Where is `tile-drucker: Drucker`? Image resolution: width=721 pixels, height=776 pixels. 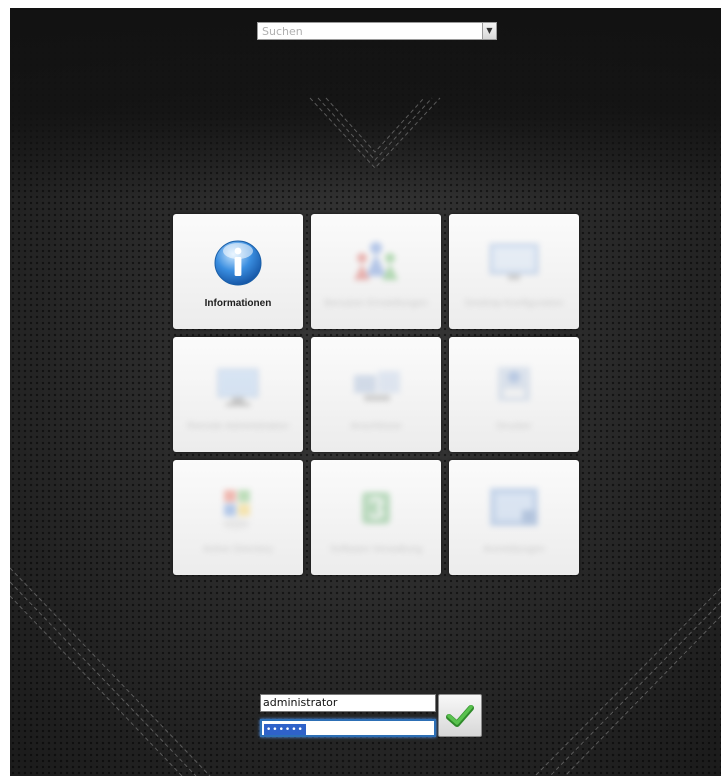
tile-drucker: Drucker is located at coordinates (514, 394).